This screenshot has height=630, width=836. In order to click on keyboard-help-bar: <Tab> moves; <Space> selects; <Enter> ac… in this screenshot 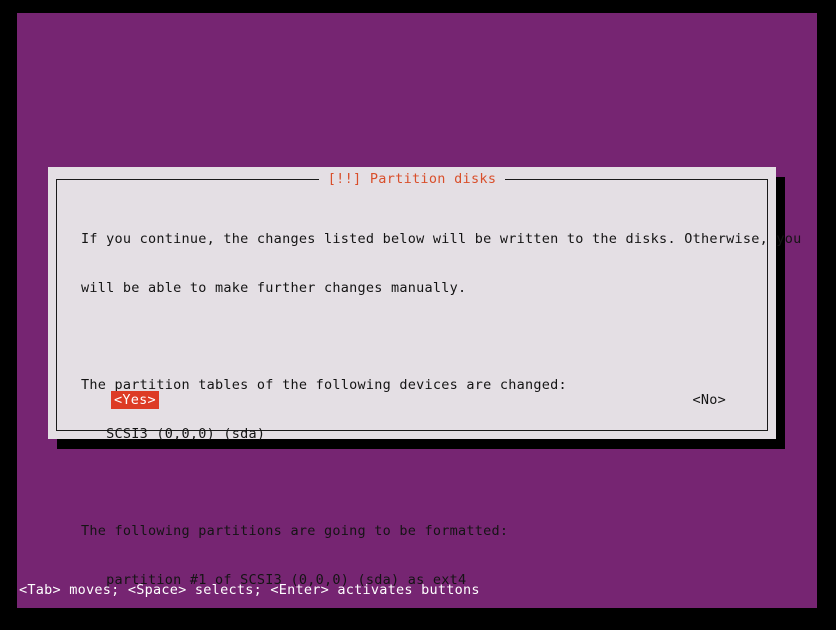, I will do `click(249, 590)`.